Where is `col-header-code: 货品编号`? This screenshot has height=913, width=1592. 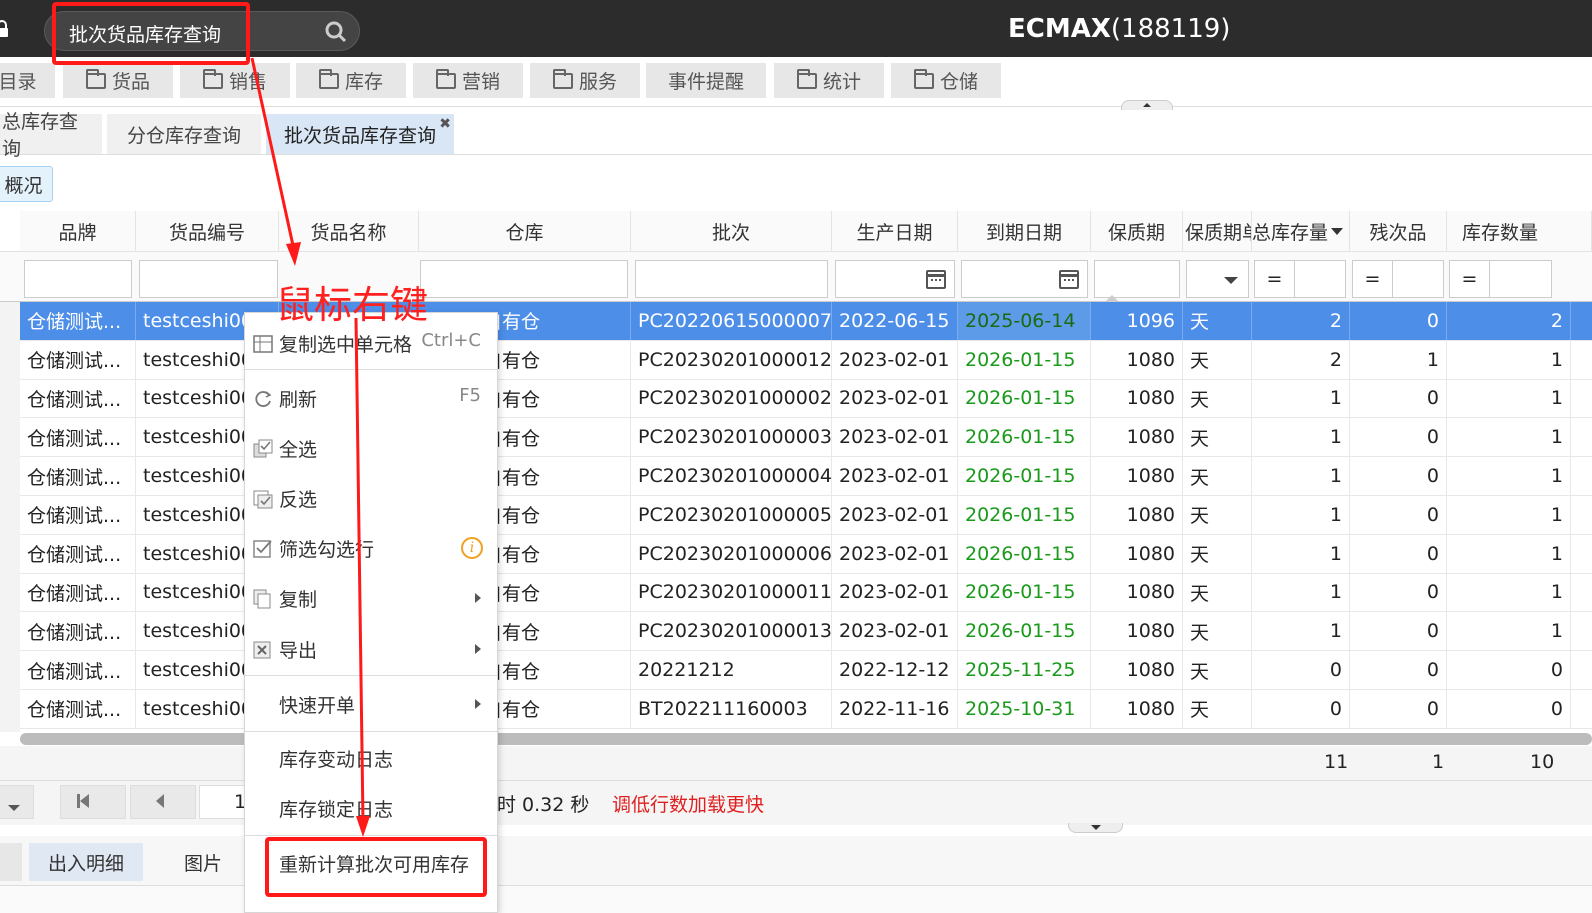 col-header-code: 货品编号 is located at coordinates (207, 231).